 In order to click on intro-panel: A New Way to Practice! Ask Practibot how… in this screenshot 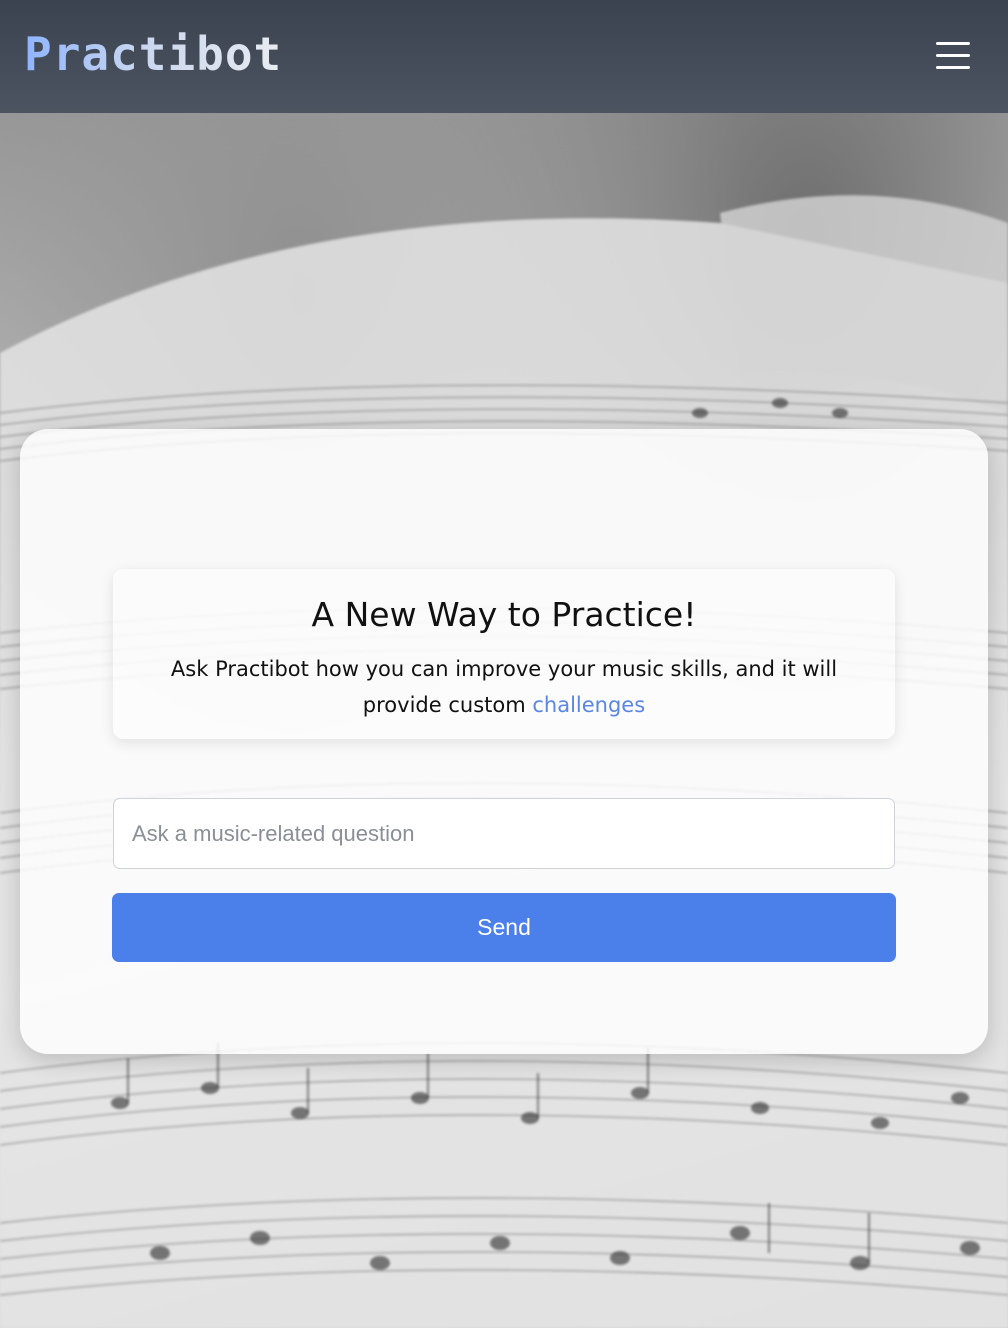, I will do `click(504, 654)`.